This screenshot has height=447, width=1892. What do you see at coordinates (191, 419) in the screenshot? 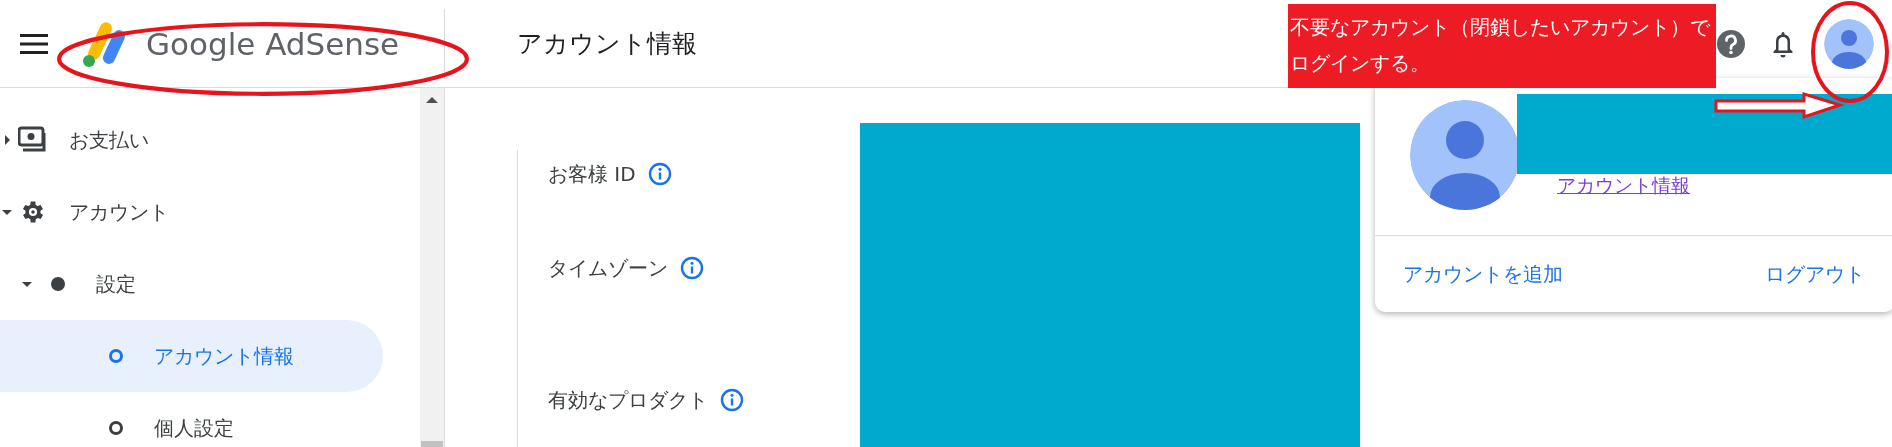
I see `sidebar-item: 個人設定` at bounding box center [191, 419].